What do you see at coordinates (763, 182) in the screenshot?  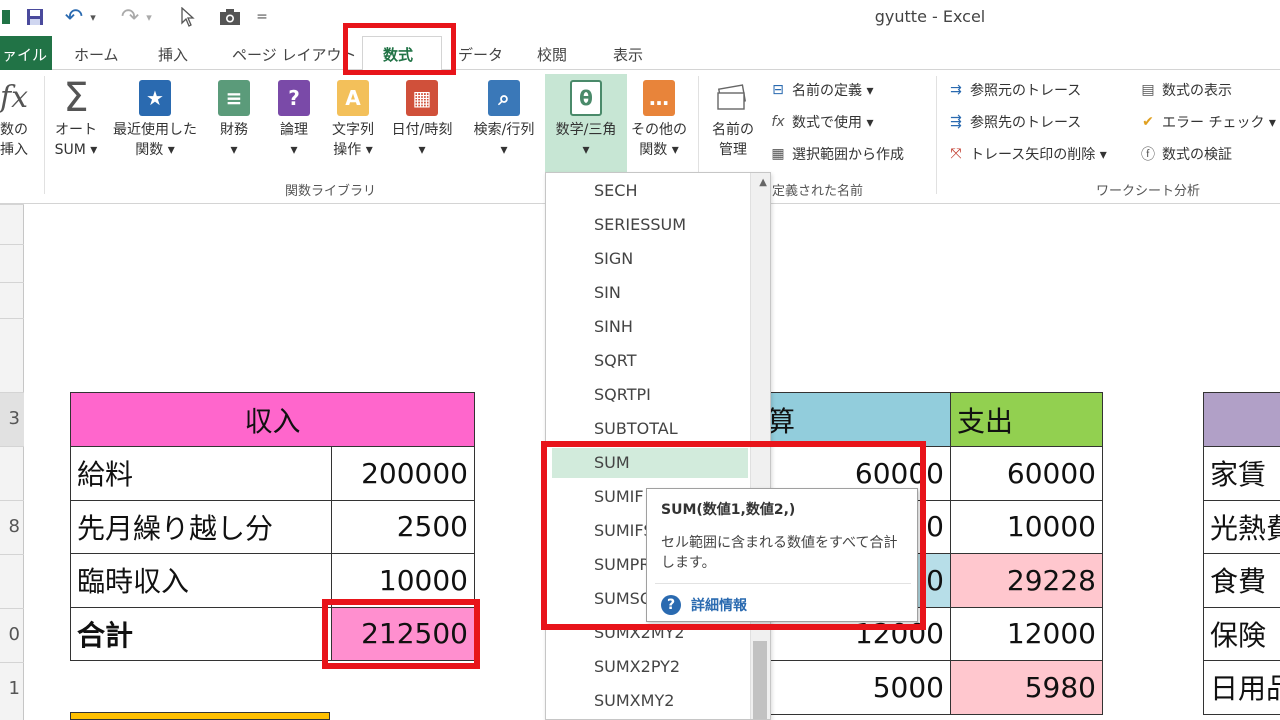 I see `scroll-up-arrow-icon: ▲` at bounding box center [763, 182].